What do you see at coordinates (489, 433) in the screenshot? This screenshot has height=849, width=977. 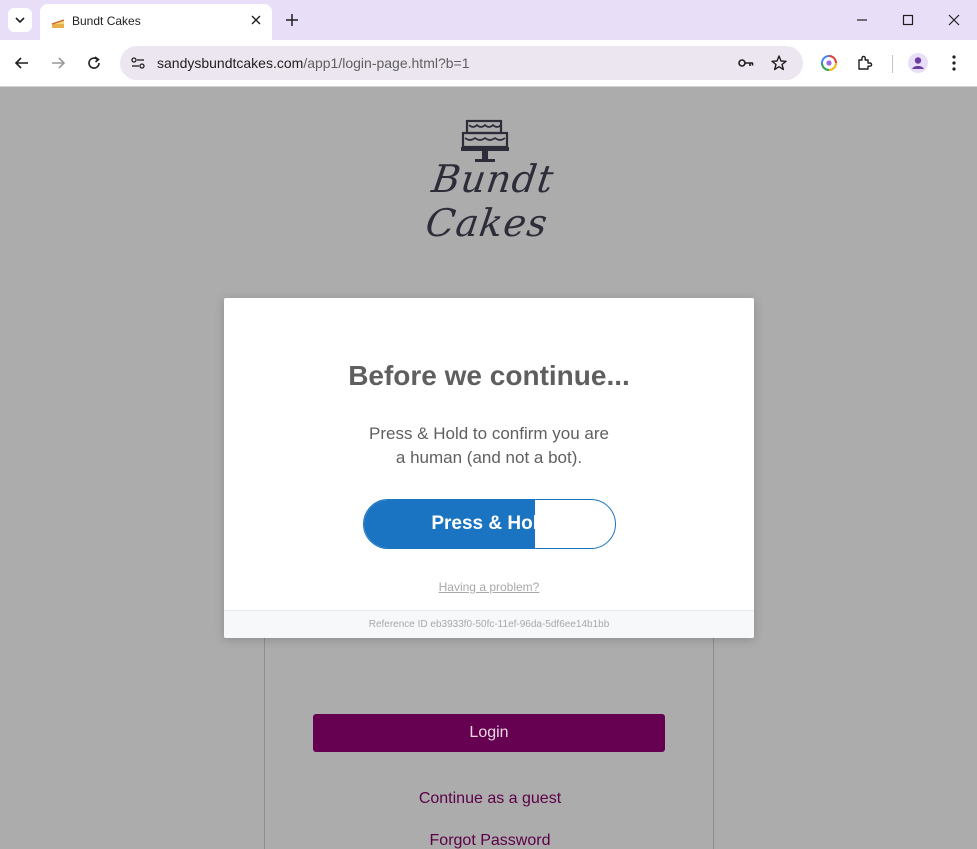 I see `modal-description-line-1: Press & Hold to confirm you are` at bounding box center [489, 433].